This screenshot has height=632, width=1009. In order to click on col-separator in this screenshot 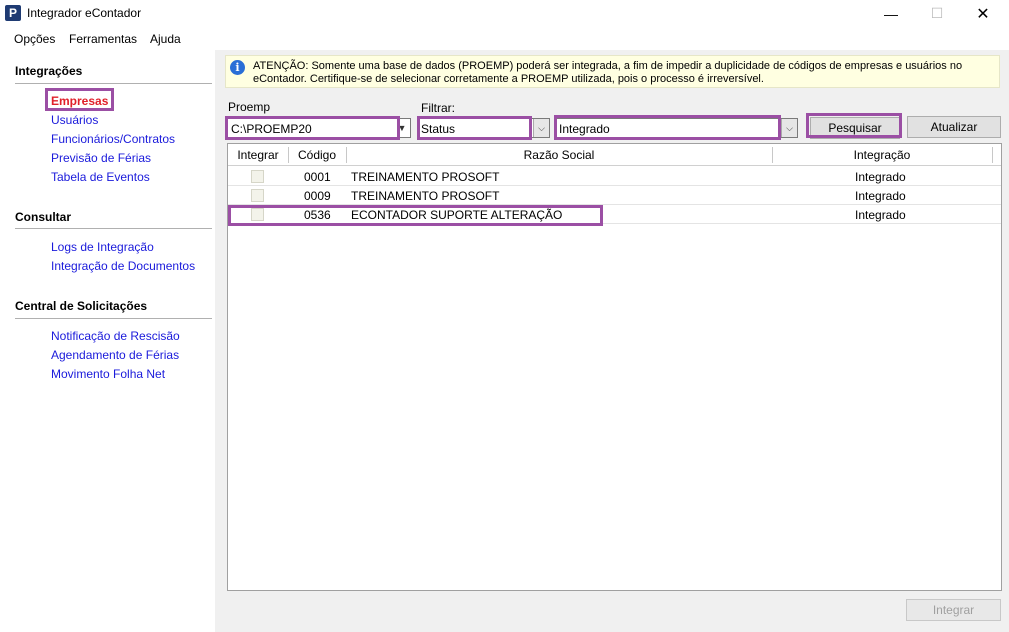, I will do `click(992, 155)`.